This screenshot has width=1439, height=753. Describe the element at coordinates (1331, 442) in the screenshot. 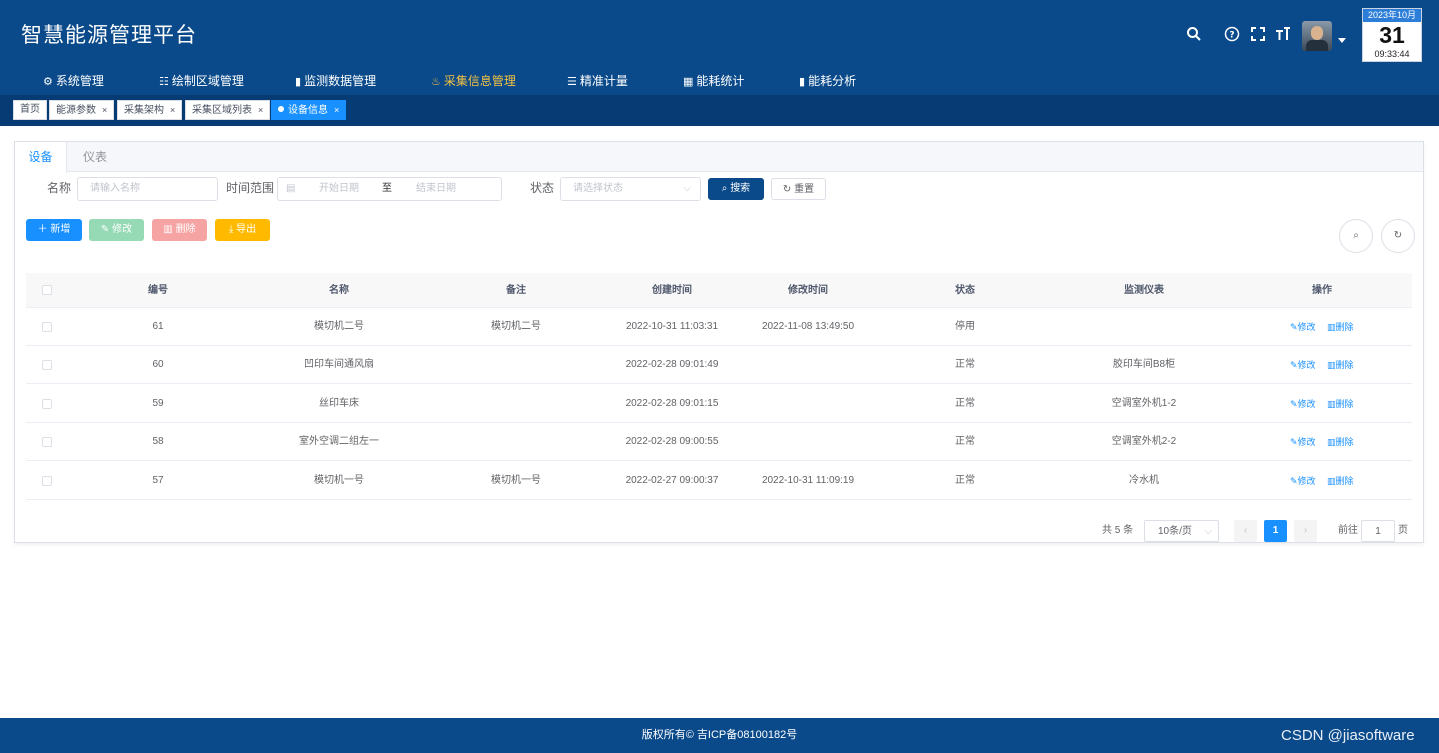

I see `trash-icon: ▥` at that location.